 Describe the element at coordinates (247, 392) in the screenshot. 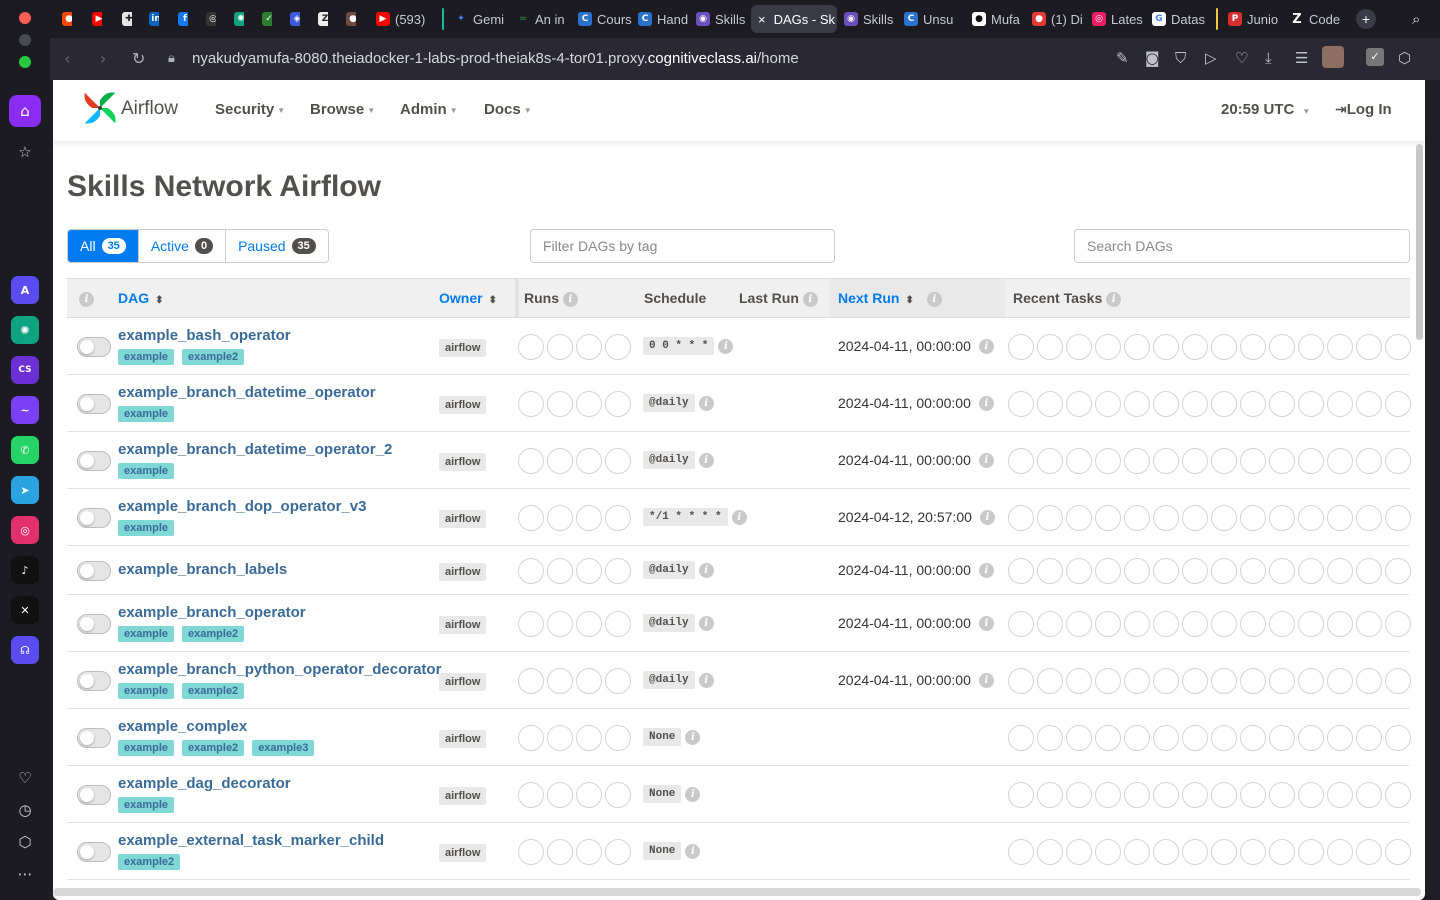

I see `dag-link: example_branch_datetime_operator` at that location.